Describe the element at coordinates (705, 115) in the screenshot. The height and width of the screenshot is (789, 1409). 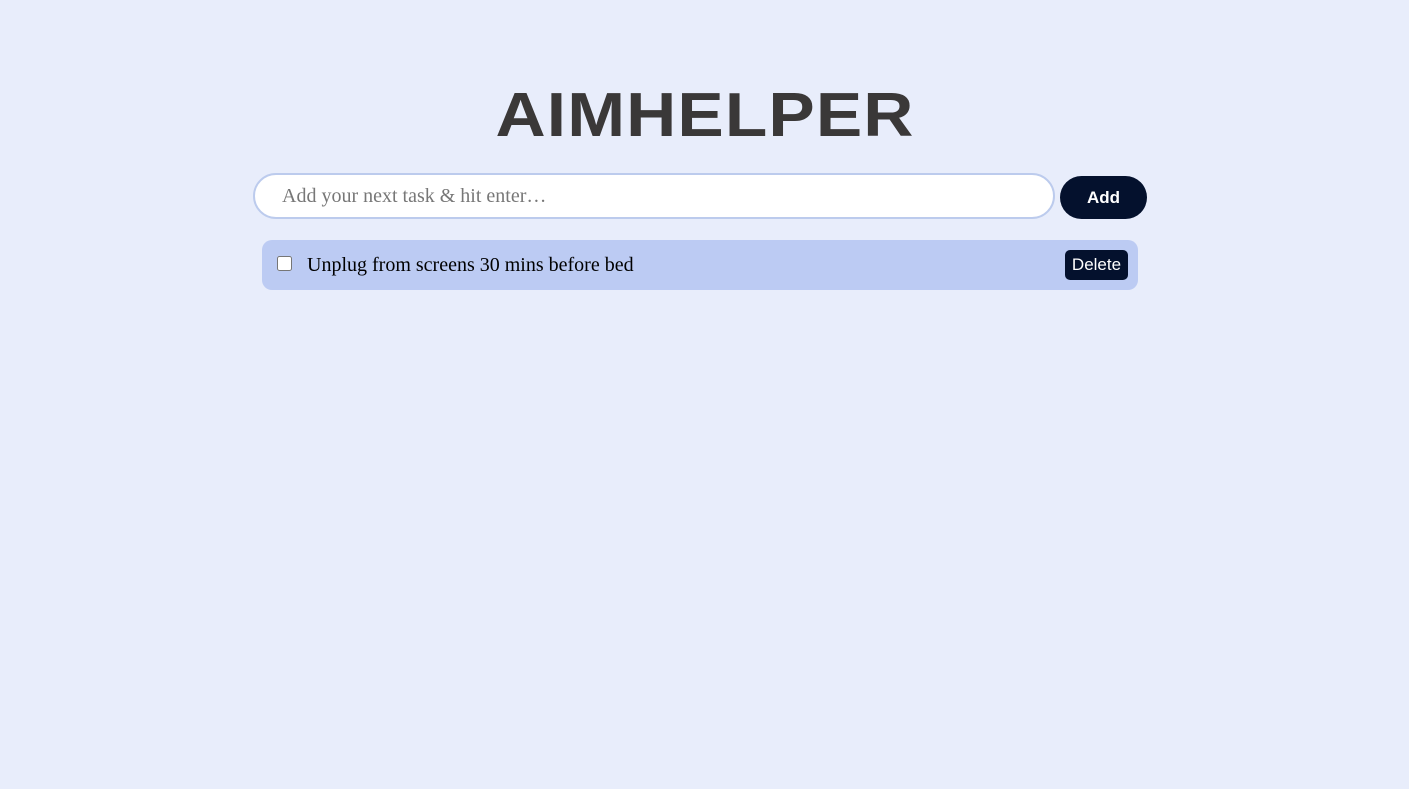
I see `app-title: AIMHELPER` at that location.